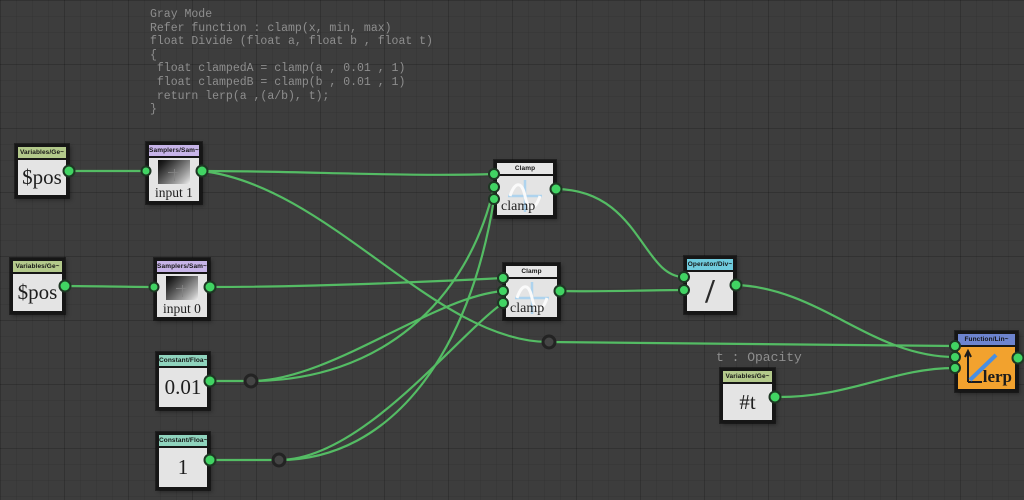 This screenshot has width=1024, height=500. What do you see at coordinates (986, 361) in the screenshot?
I see `node-lerp: Function/Lin~ lerp` at bounding box center [986, 361].